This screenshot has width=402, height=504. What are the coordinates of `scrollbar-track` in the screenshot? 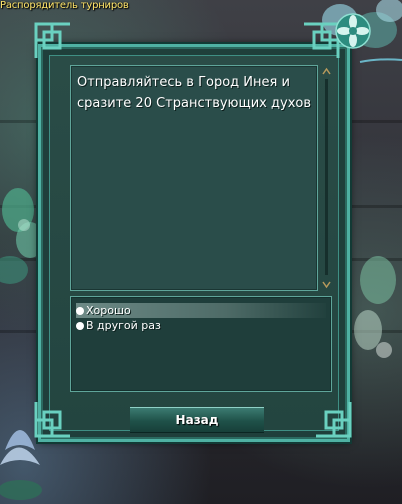 It's located at (326, 177).